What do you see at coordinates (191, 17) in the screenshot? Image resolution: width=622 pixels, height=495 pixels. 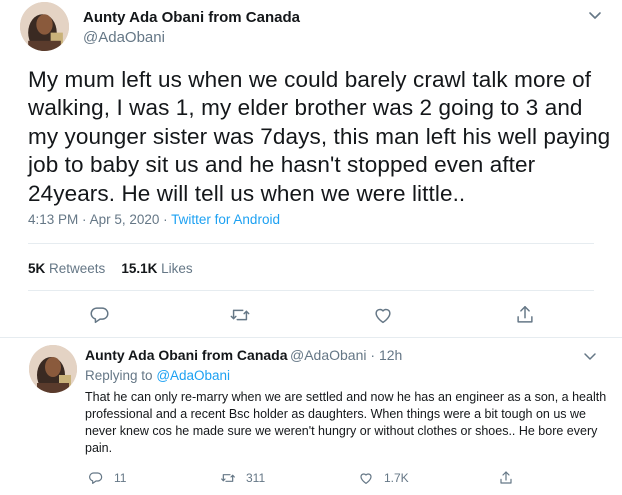 I see `author-name: Aunty Ada Obani from Canada` at bounding box center [191, 17].